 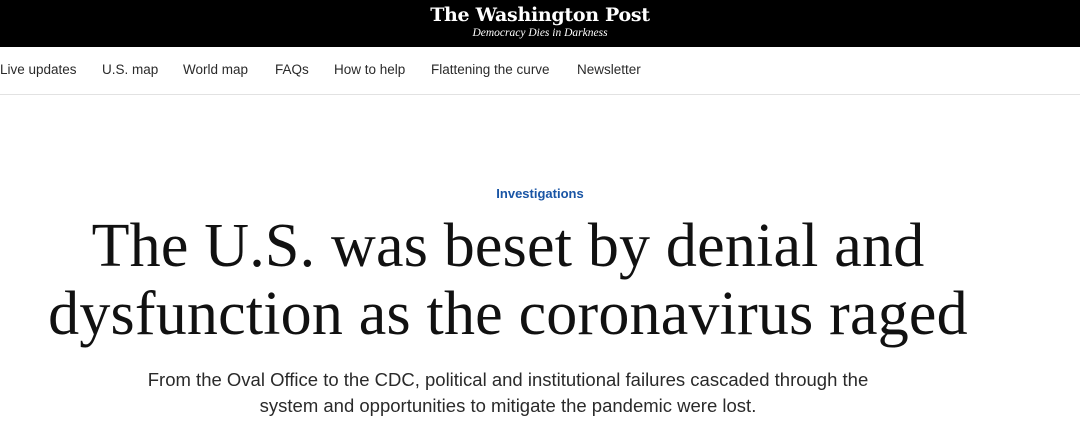 I want to click on nav-item-faqs: FAQs, so click(x=292, y=69).